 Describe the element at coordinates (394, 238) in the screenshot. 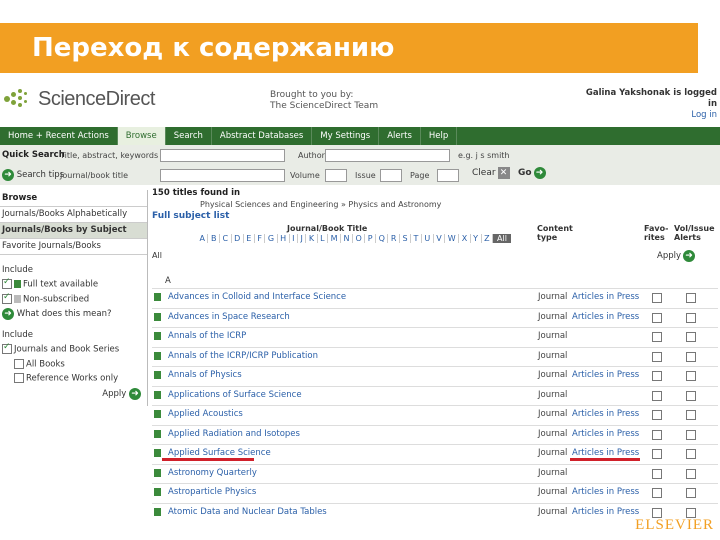

I see `letter-link: R` at that location.